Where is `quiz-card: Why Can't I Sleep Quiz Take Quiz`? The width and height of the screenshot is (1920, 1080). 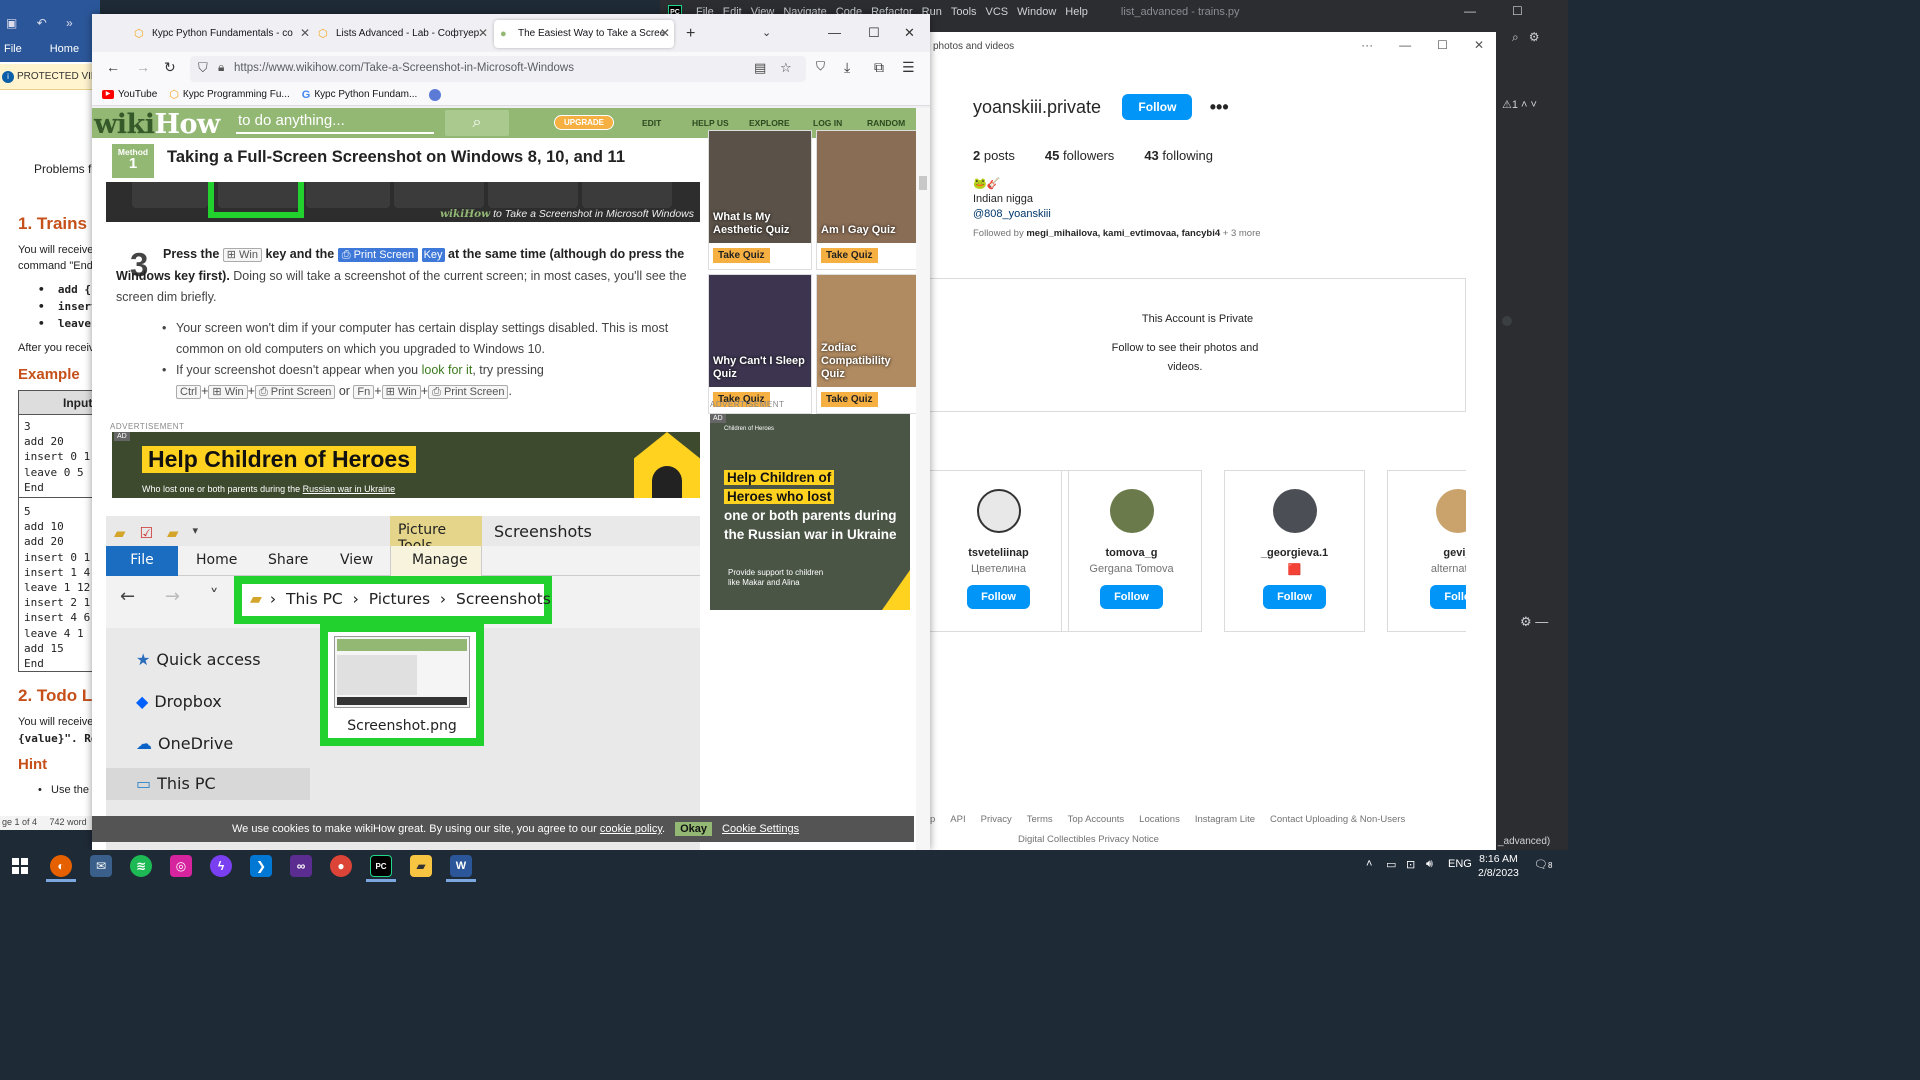
quiz-card: Why Can't I Sleep Quiz Take Quiz is located at coordinates (760, 344).